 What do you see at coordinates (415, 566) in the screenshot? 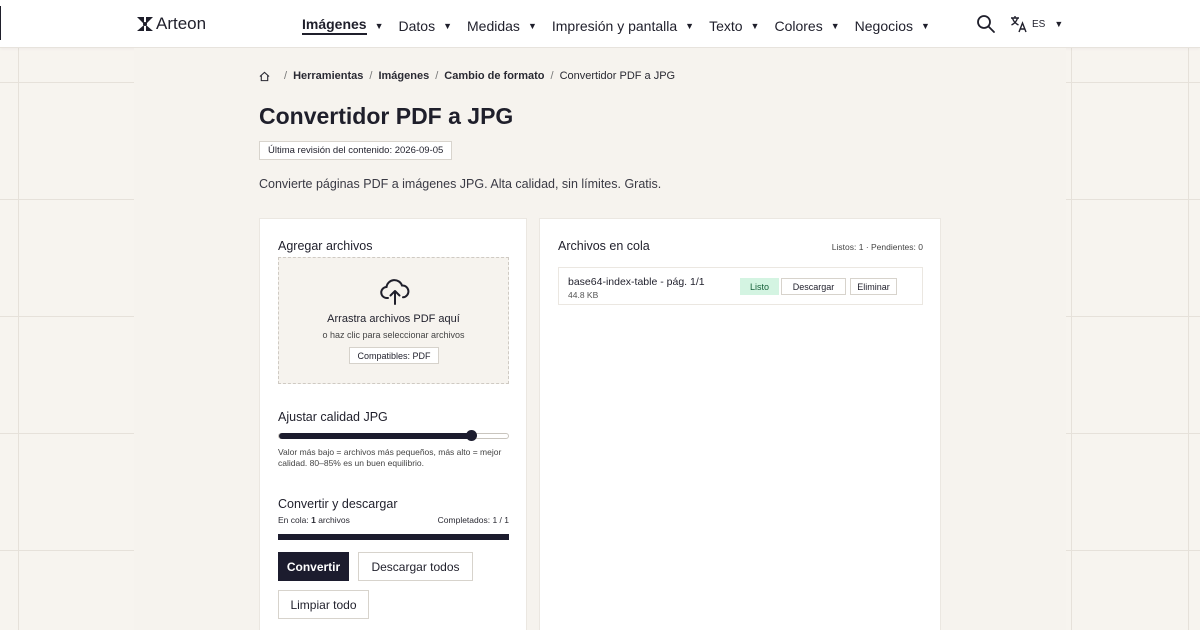
I see `download-all-button: Descargar todos` at bounding box center [415, 566].